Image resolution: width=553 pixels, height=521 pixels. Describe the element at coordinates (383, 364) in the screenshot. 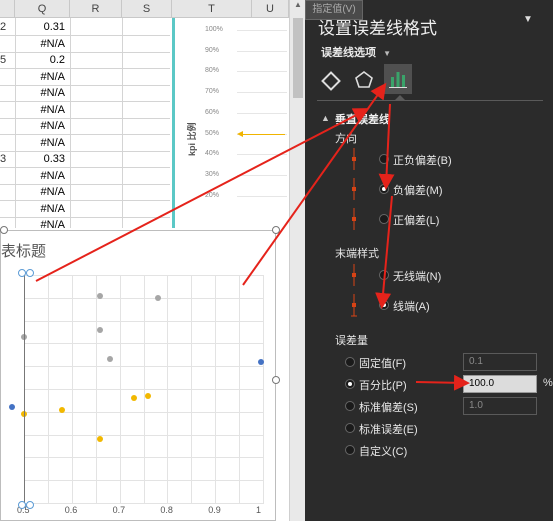

I see `amount-label: 固定值(F)` at that location.